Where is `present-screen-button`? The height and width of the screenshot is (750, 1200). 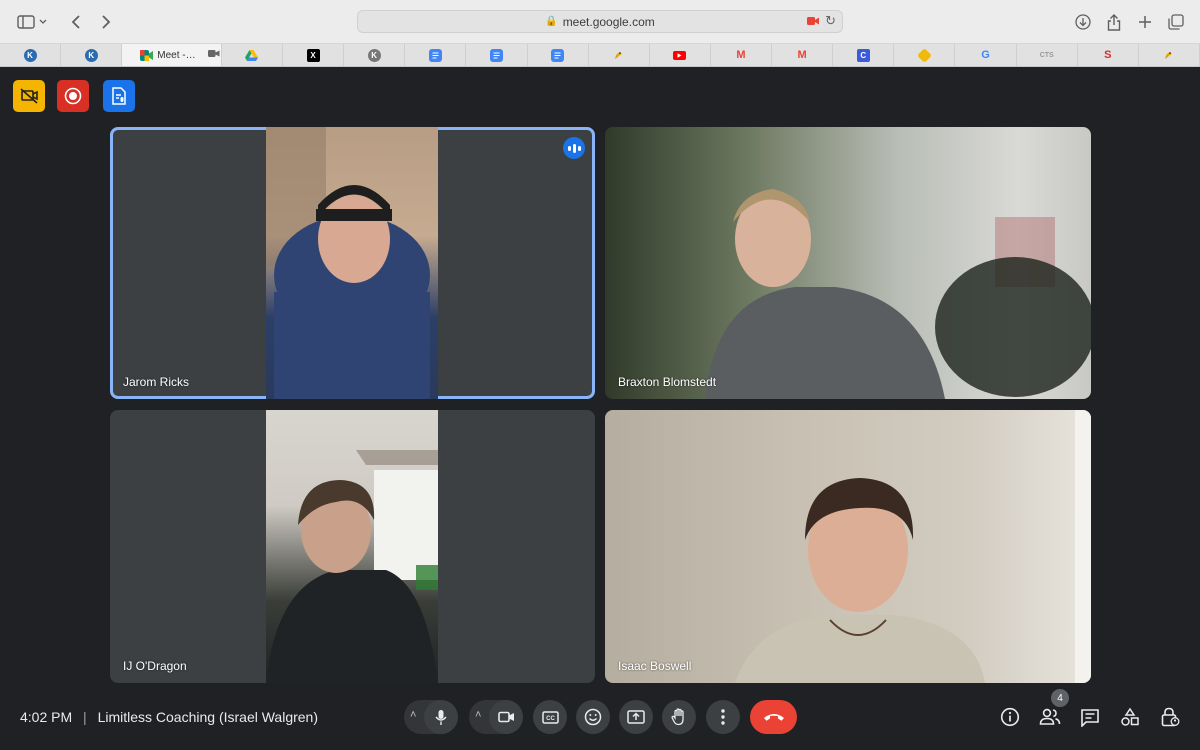 present-screen-button is located at coordinates (636, 717).